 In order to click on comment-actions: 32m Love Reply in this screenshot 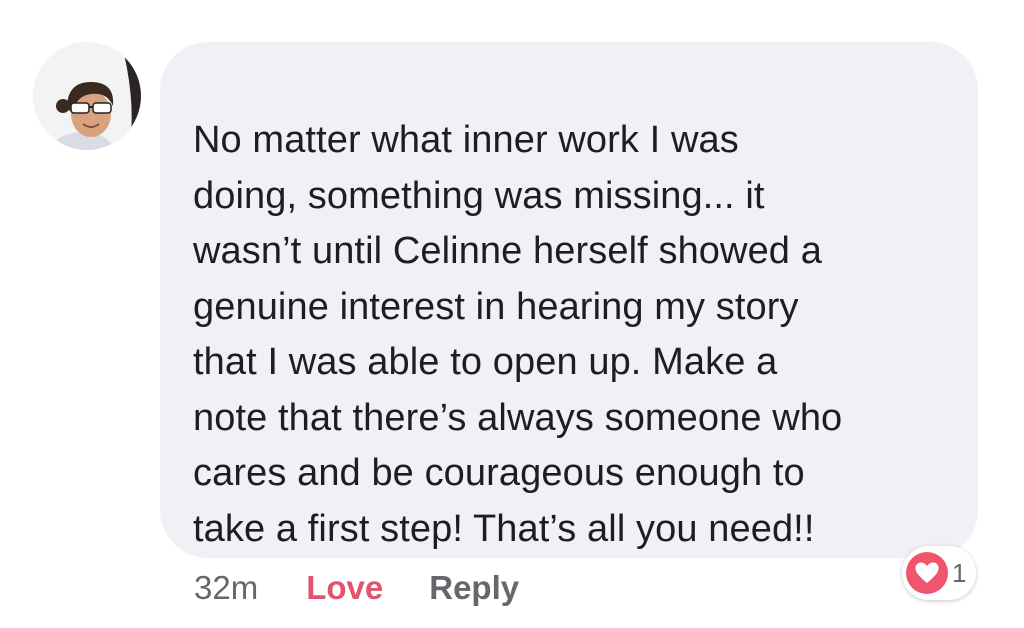, I will do `click(356, 588)`.